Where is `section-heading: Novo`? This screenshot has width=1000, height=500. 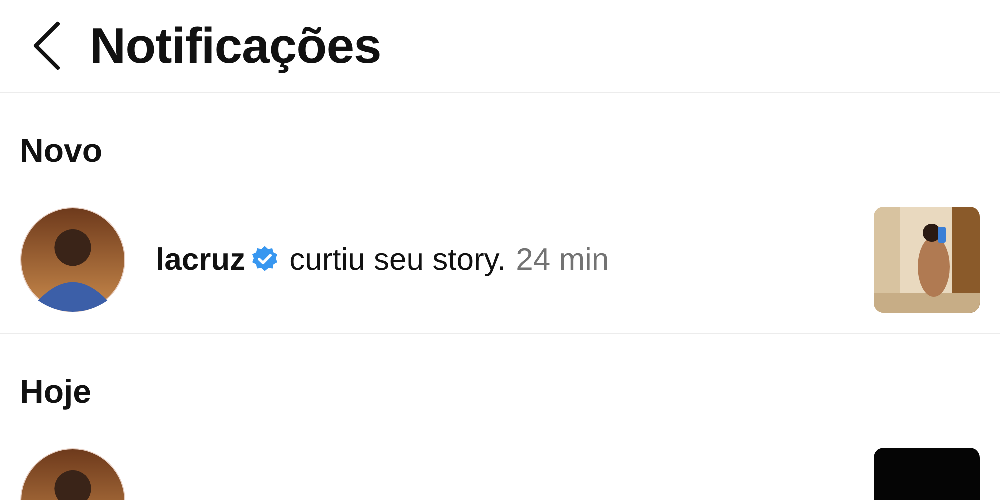
section-heading: Novo is located at coordinates (61, 151).